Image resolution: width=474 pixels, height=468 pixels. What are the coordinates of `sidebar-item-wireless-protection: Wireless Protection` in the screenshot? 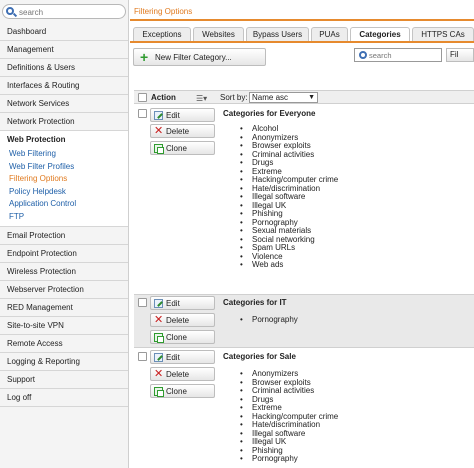 It's located at (64, 272).